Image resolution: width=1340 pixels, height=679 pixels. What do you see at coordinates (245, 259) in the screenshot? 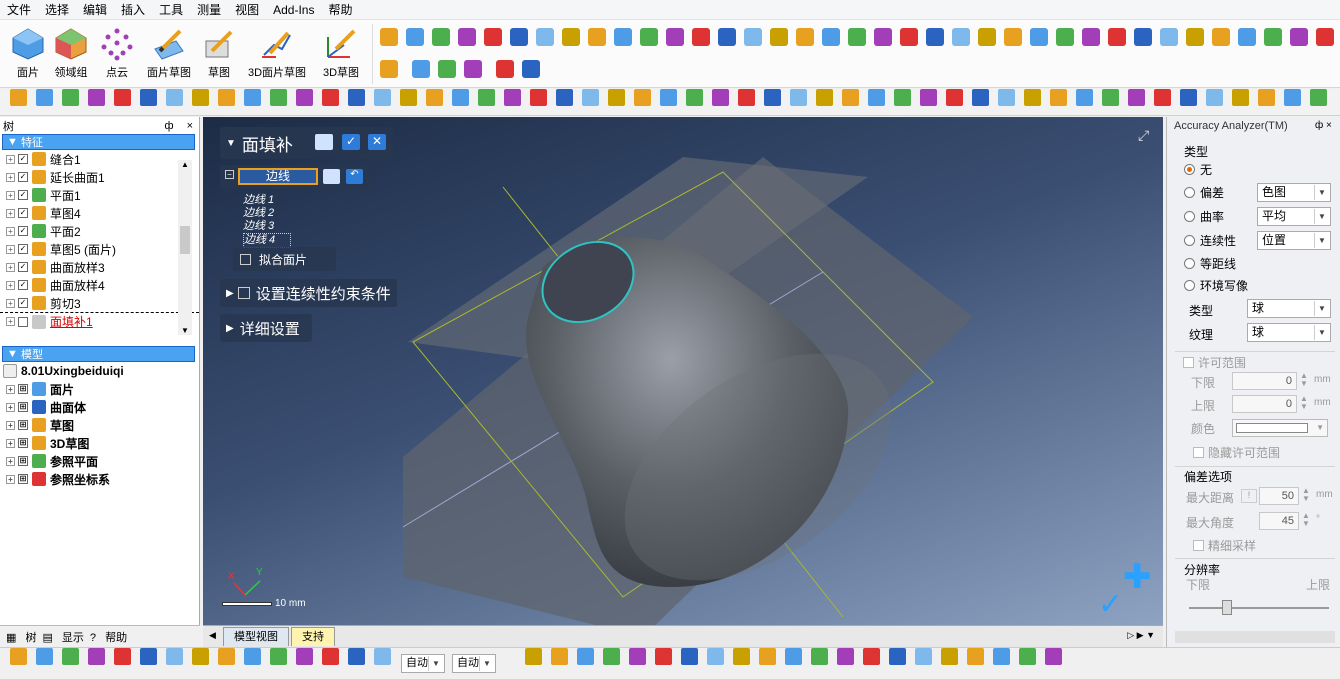
I see `fit-patch-checkbox` at bounding box center [245, 259].